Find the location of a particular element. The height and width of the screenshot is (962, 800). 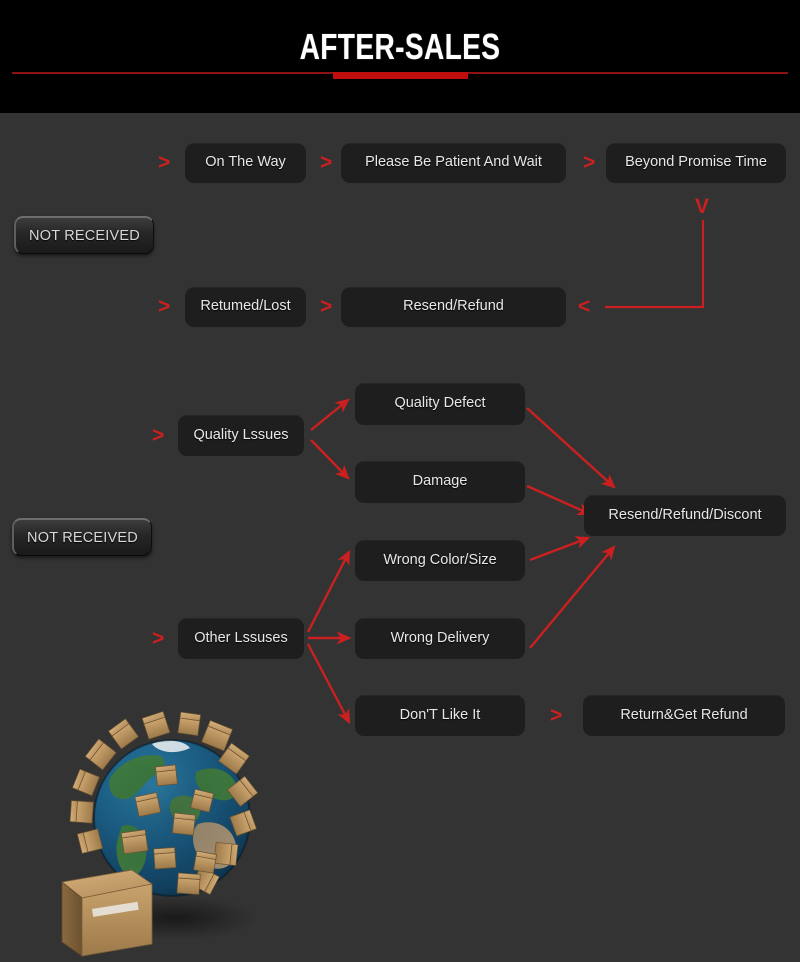

flow-box-damage: Damage is located at coordinates (440, 482).